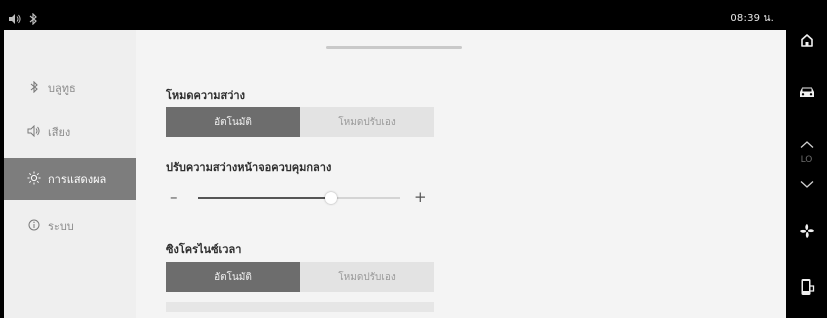 This screenshot has width=827, height=318. What do you see at coordinates (806, 287) in the screenshot?
I see `phone-settings-icon` at bounding box center [806, 287].